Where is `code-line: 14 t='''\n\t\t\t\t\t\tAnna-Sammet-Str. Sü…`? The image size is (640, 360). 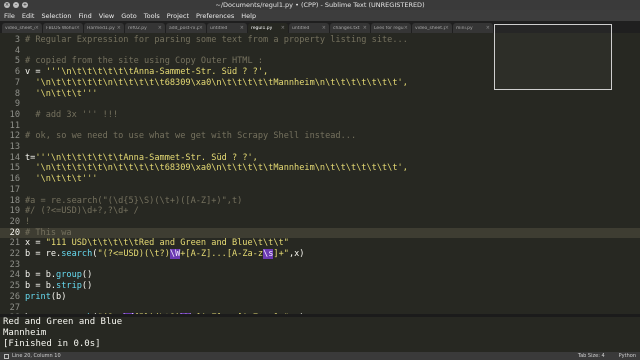
code-line: 14 t='''\n\t\t\t\t\t\tAnna-Sammet-Str. Sü… is located at coordinates (320, 158).